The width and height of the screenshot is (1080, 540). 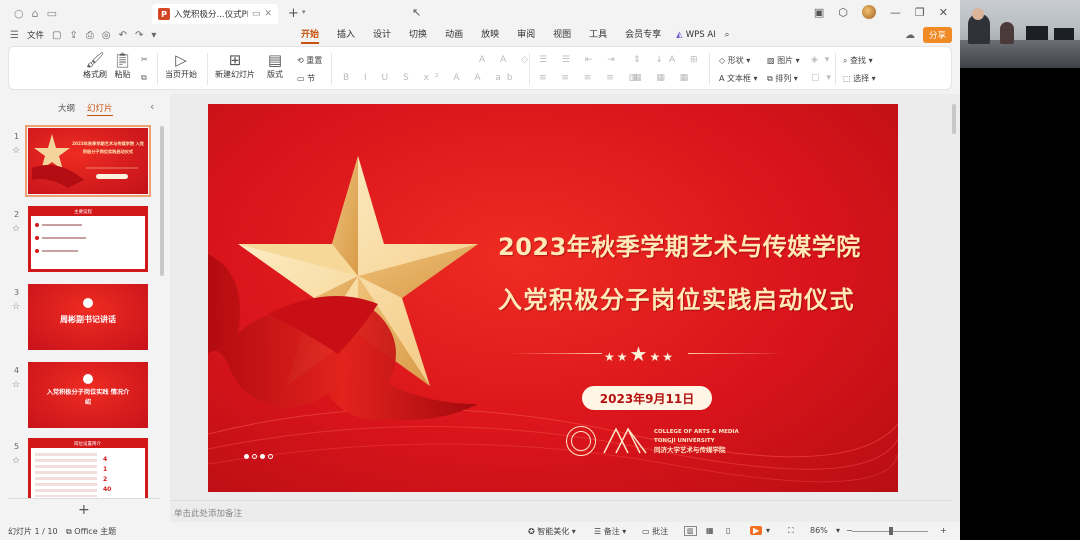 What do you see at coordinates (727, 35) in the screenshot?
I see `search-icon: ⌕` at bounding box center [727, 35].